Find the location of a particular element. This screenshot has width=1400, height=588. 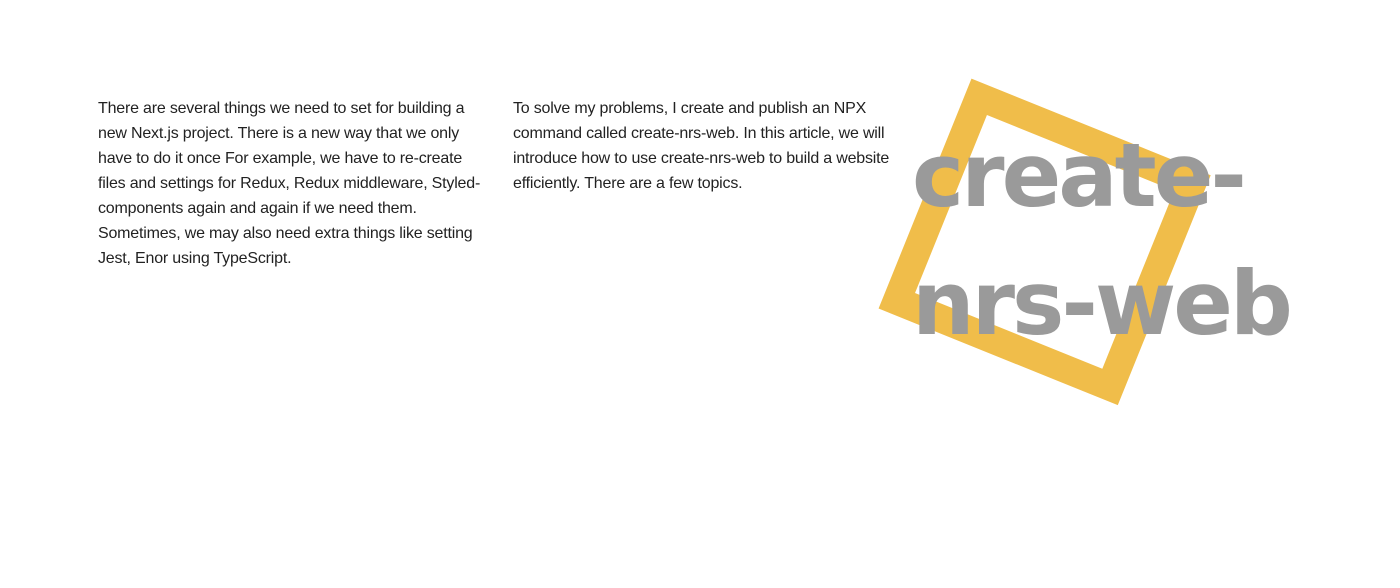

hero-title-line-2: nrs-web is located at coordinates (1102, 303).